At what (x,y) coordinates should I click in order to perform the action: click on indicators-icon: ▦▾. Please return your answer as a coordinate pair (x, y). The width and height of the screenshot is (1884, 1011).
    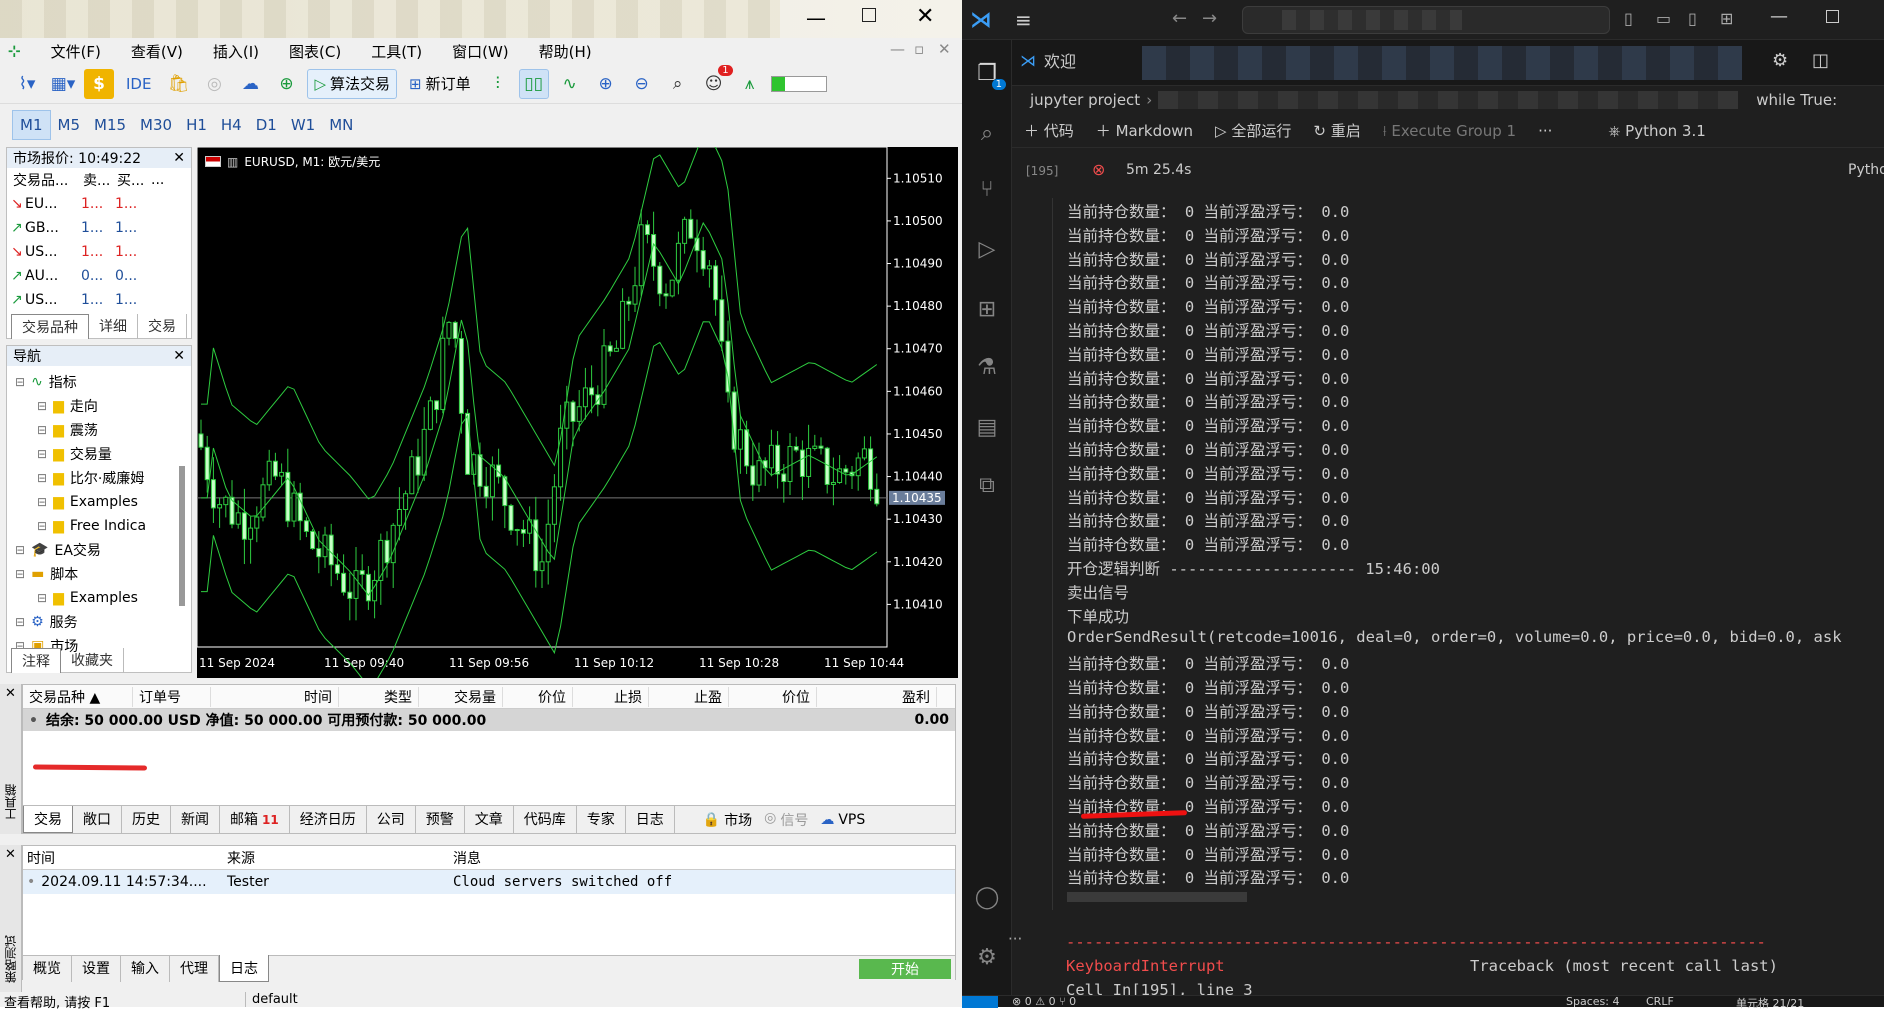
    Looking at the image, I should click on (63, 84).